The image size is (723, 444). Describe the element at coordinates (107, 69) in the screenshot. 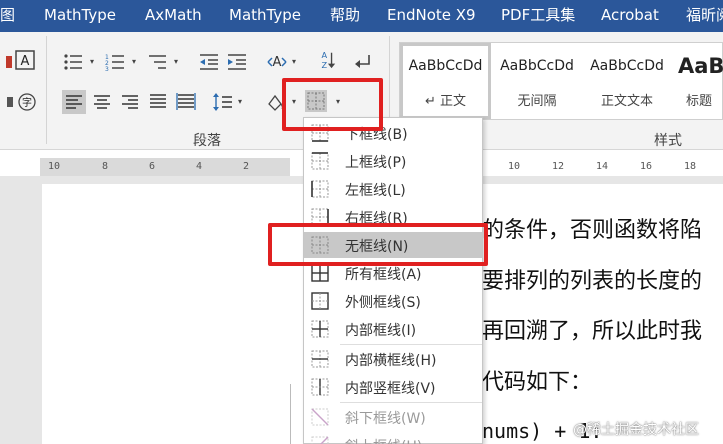

I see `svg-text: 3` at that location.